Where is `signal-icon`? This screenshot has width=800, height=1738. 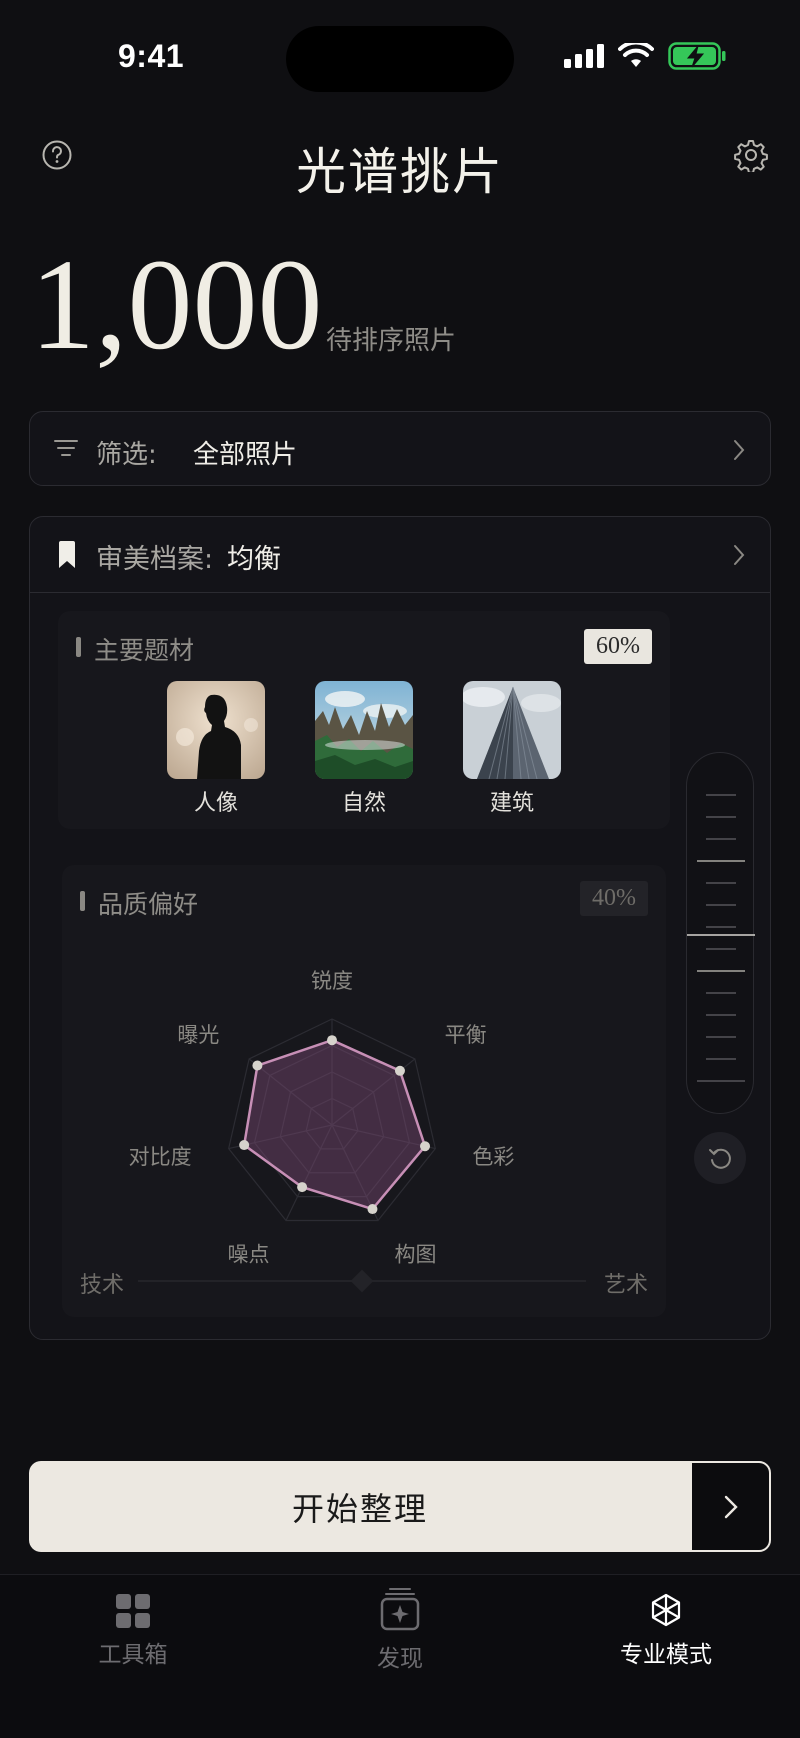
signal-icon is located at coordinates (584, 56).